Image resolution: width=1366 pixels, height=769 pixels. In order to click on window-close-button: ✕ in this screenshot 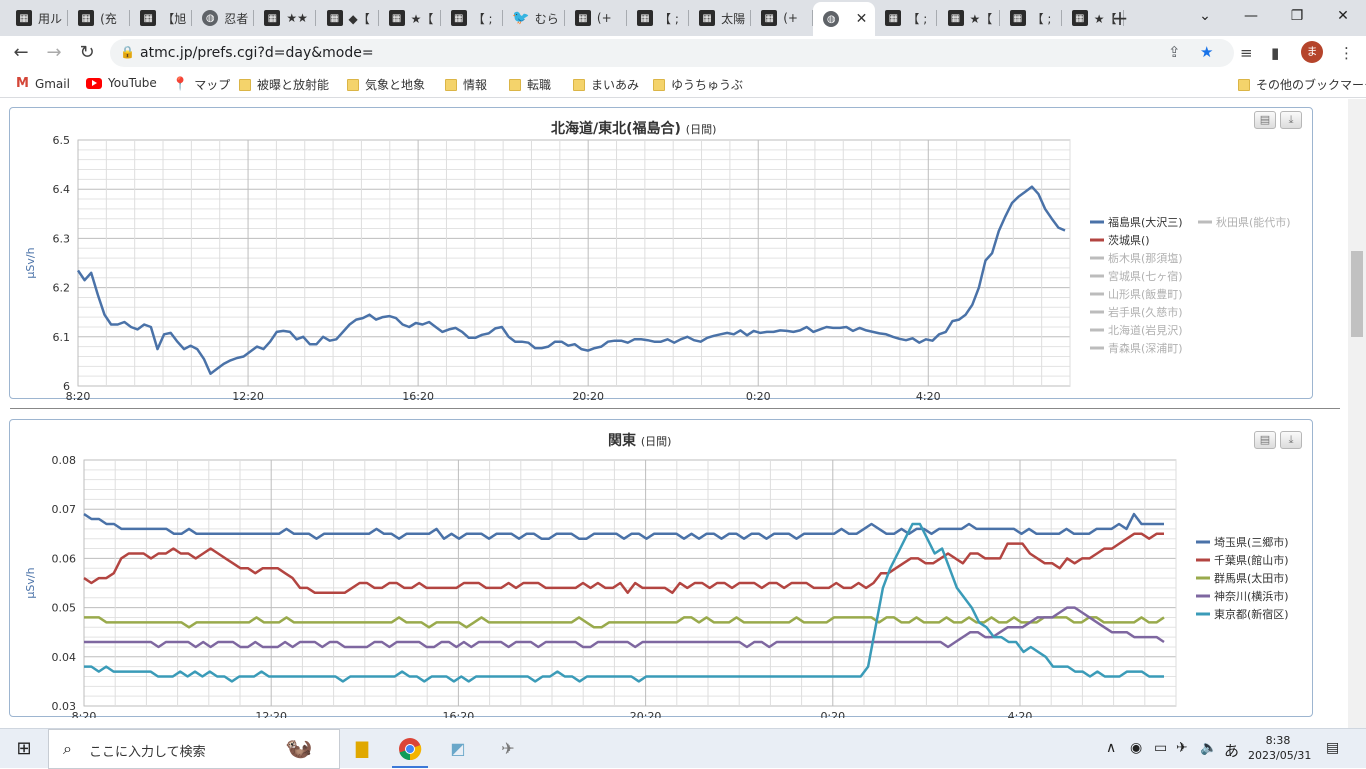, I will do `click(1343, 16)`.